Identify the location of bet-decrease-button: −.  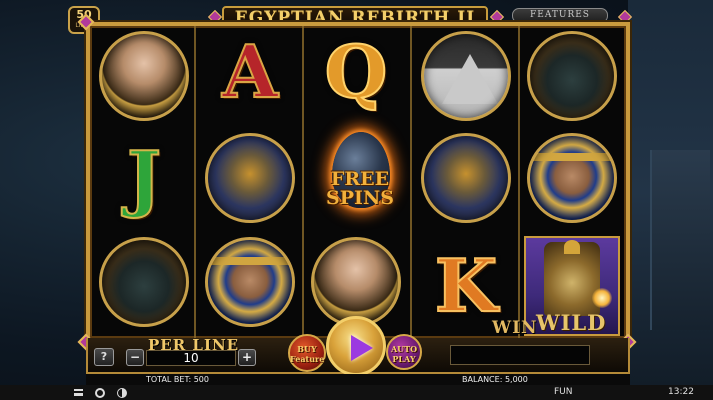
(135, 357).